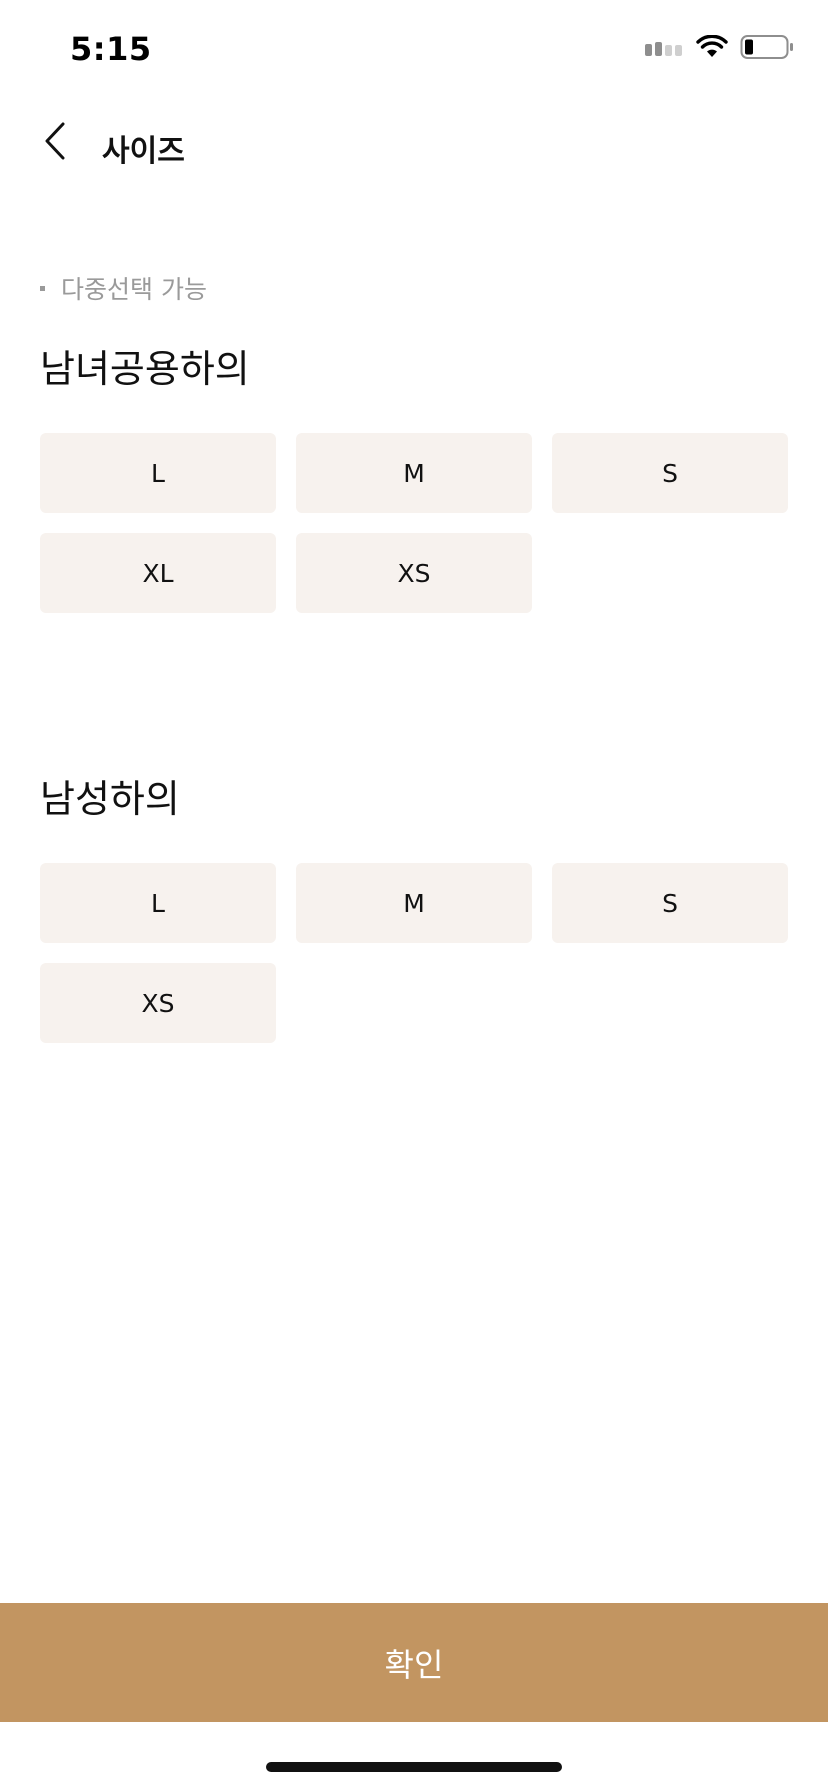 This screenshot has height=1792, width=828. I want to click on section-title-mens-bottoms: 남성하의, so click(110, 799).